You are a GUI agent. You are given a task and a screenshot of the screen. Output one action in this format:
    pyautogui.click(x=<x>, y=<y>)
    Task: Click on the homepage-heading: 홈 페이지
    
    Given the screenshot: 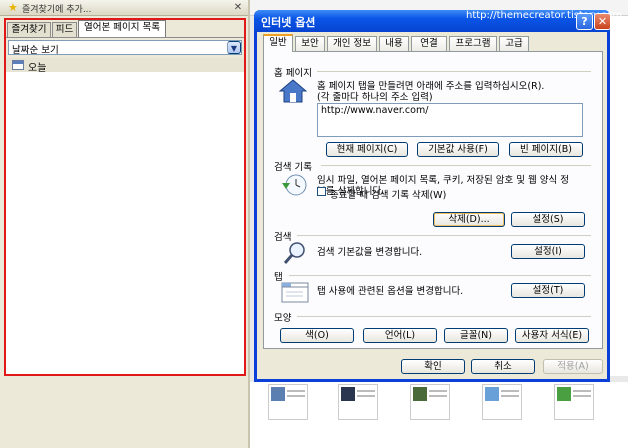 What is the action you would take?
    pyautogui.click(x=293, y=73)
    